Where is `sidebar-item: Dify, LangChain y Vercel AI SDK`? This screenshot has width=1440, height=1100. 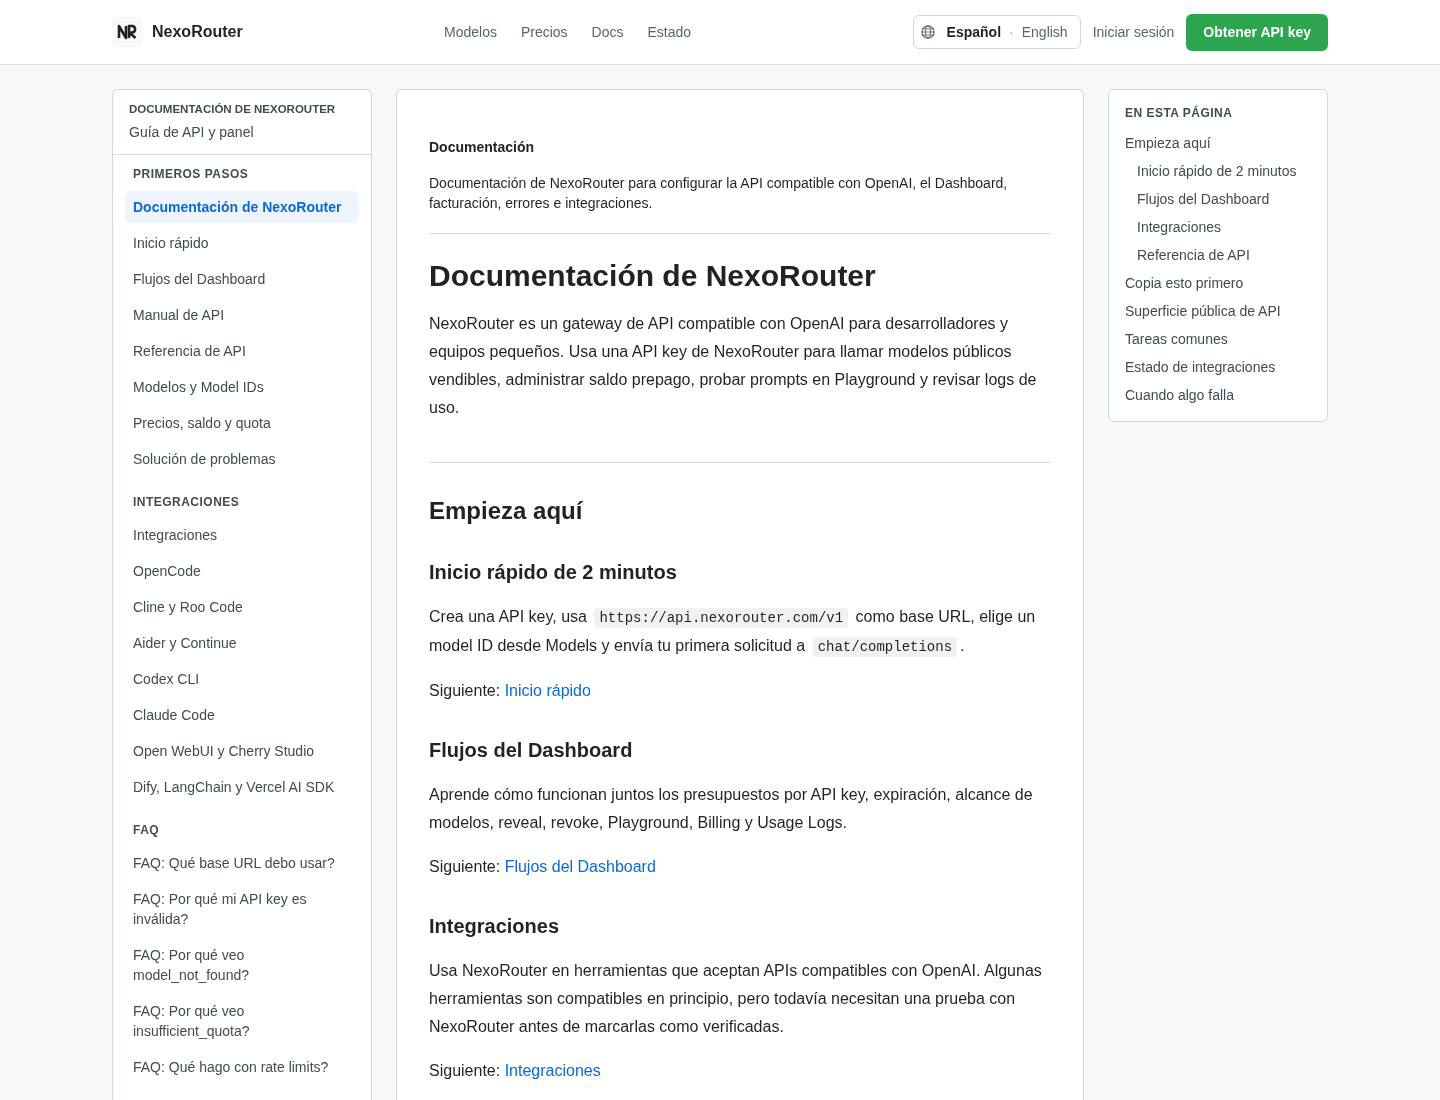
sidebar-item: Dify, LangChain y Vercel AI SDK is located at coordinates (242, 787).